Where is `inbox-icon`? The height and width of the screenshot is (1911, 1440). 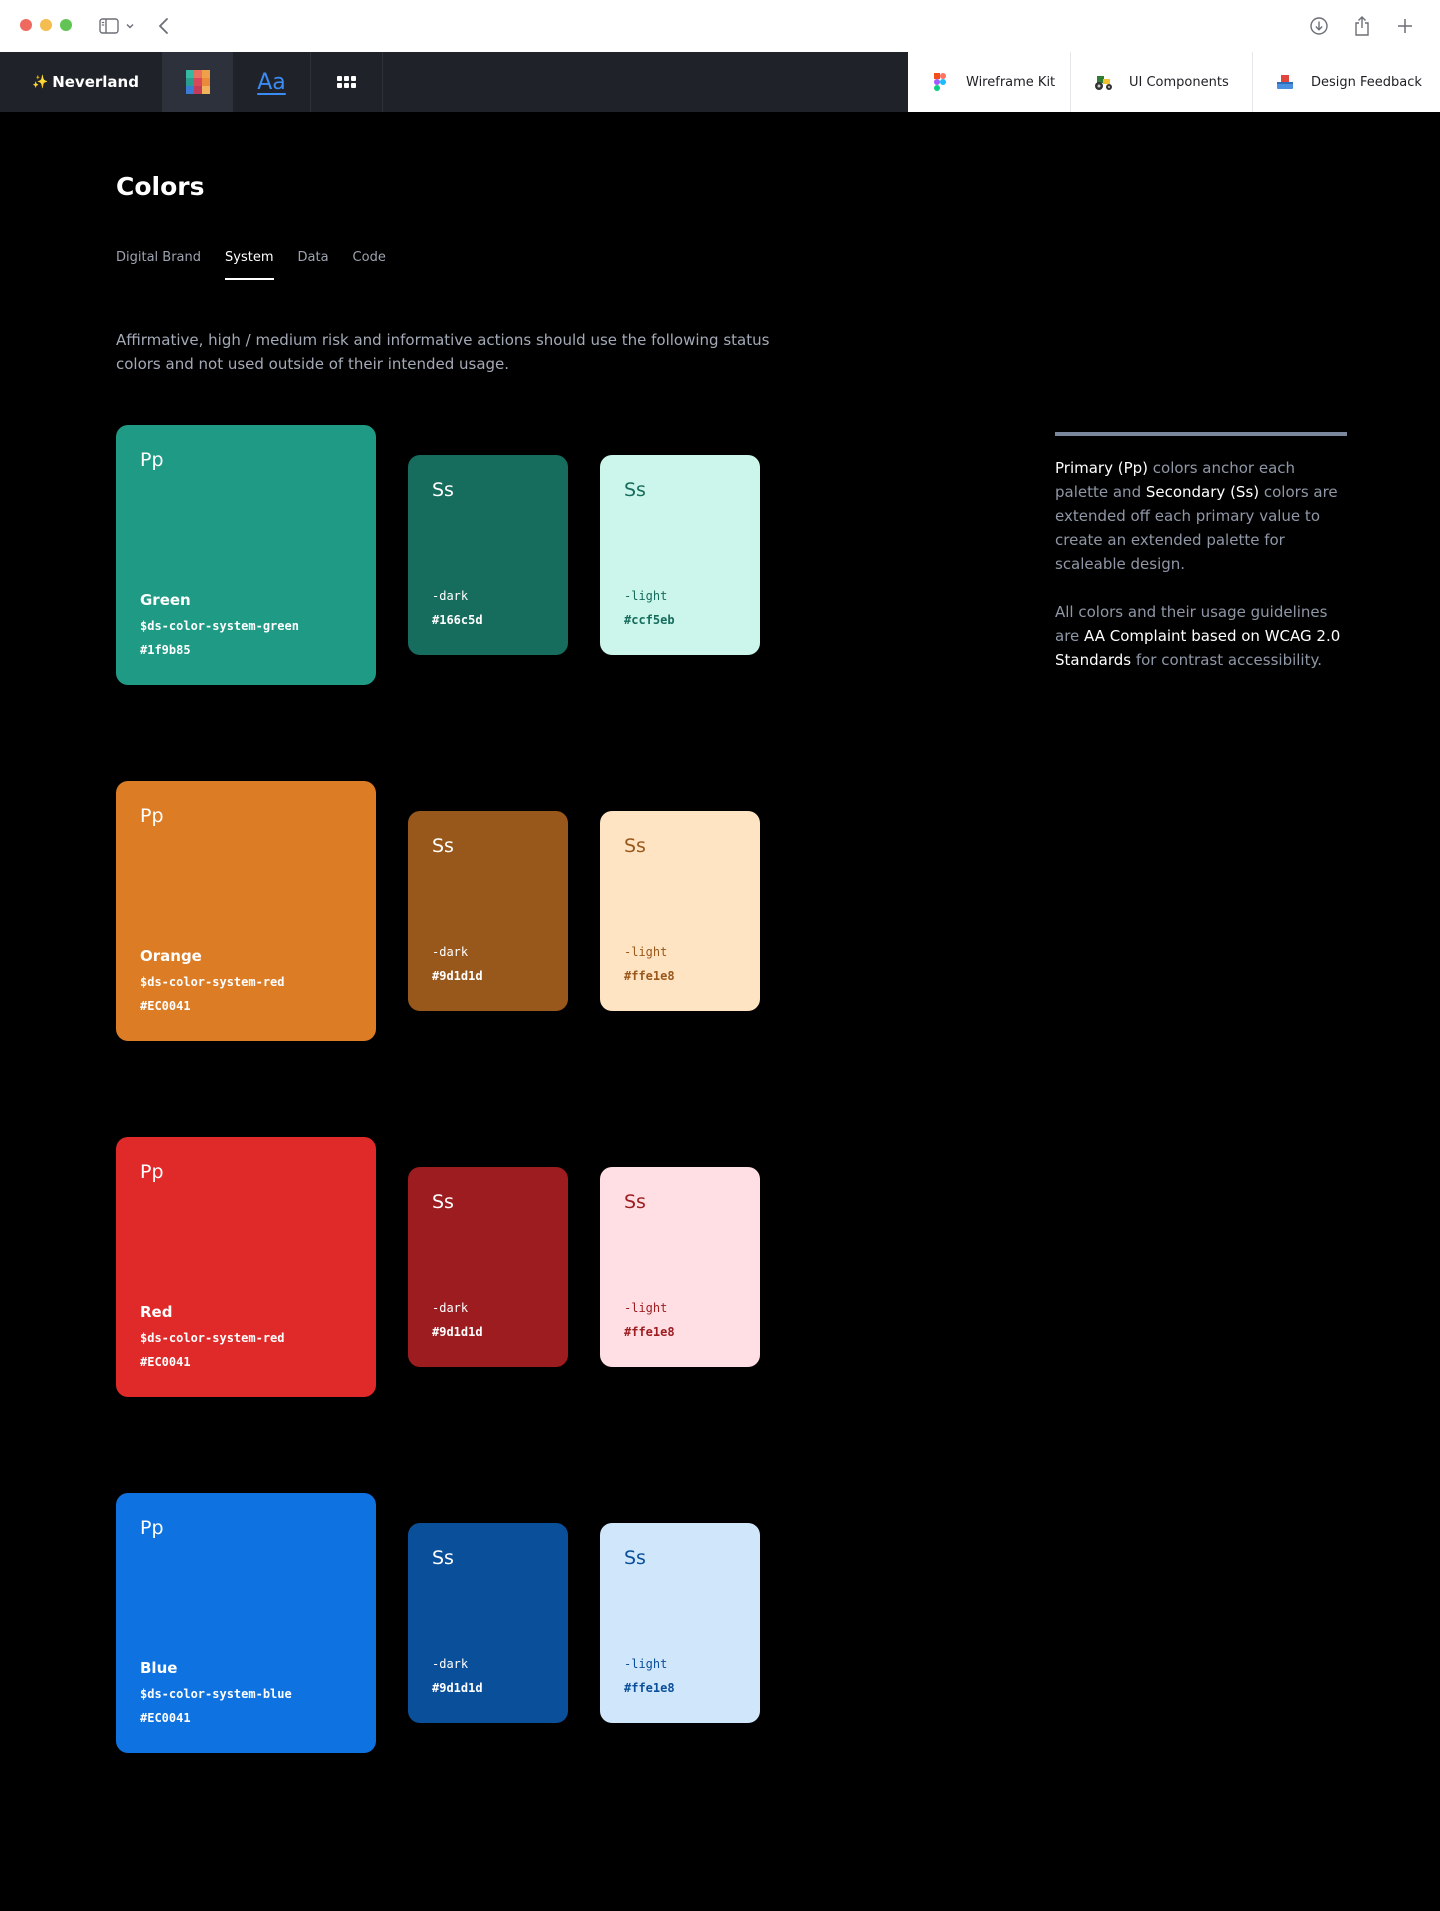 inbox-icon is located at coordinates (1285, 82).